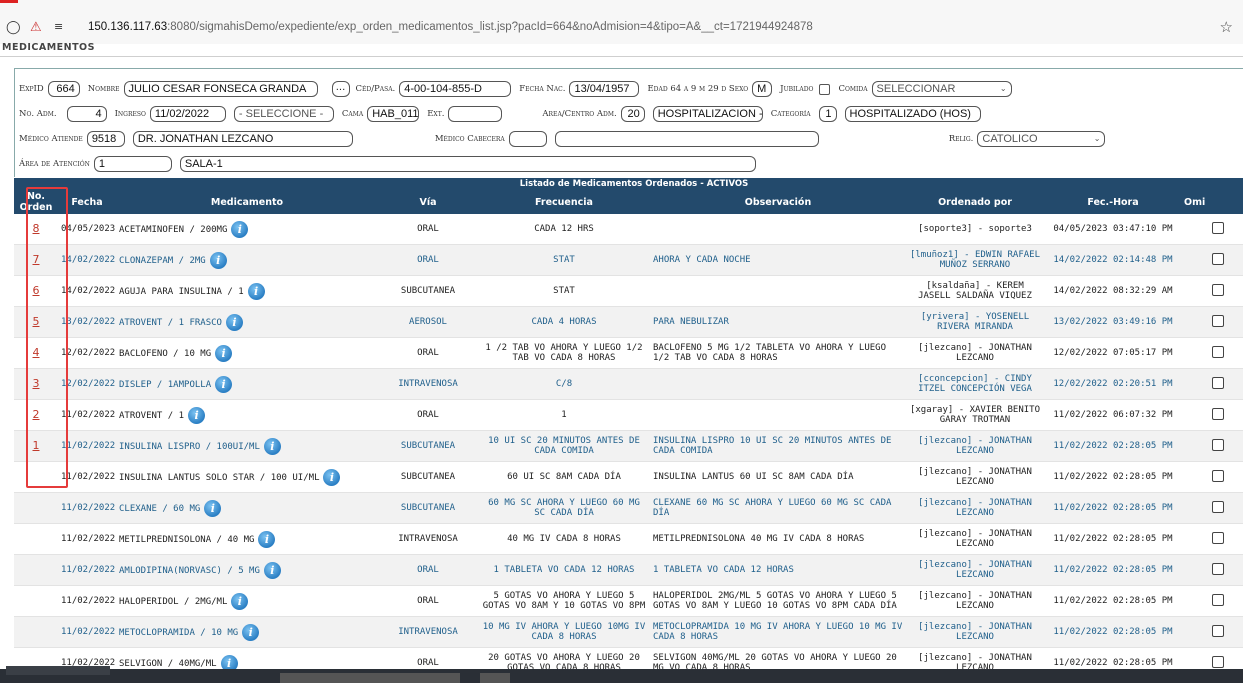  I want to click on site-settings-icon: ≡, so click(58, 26).